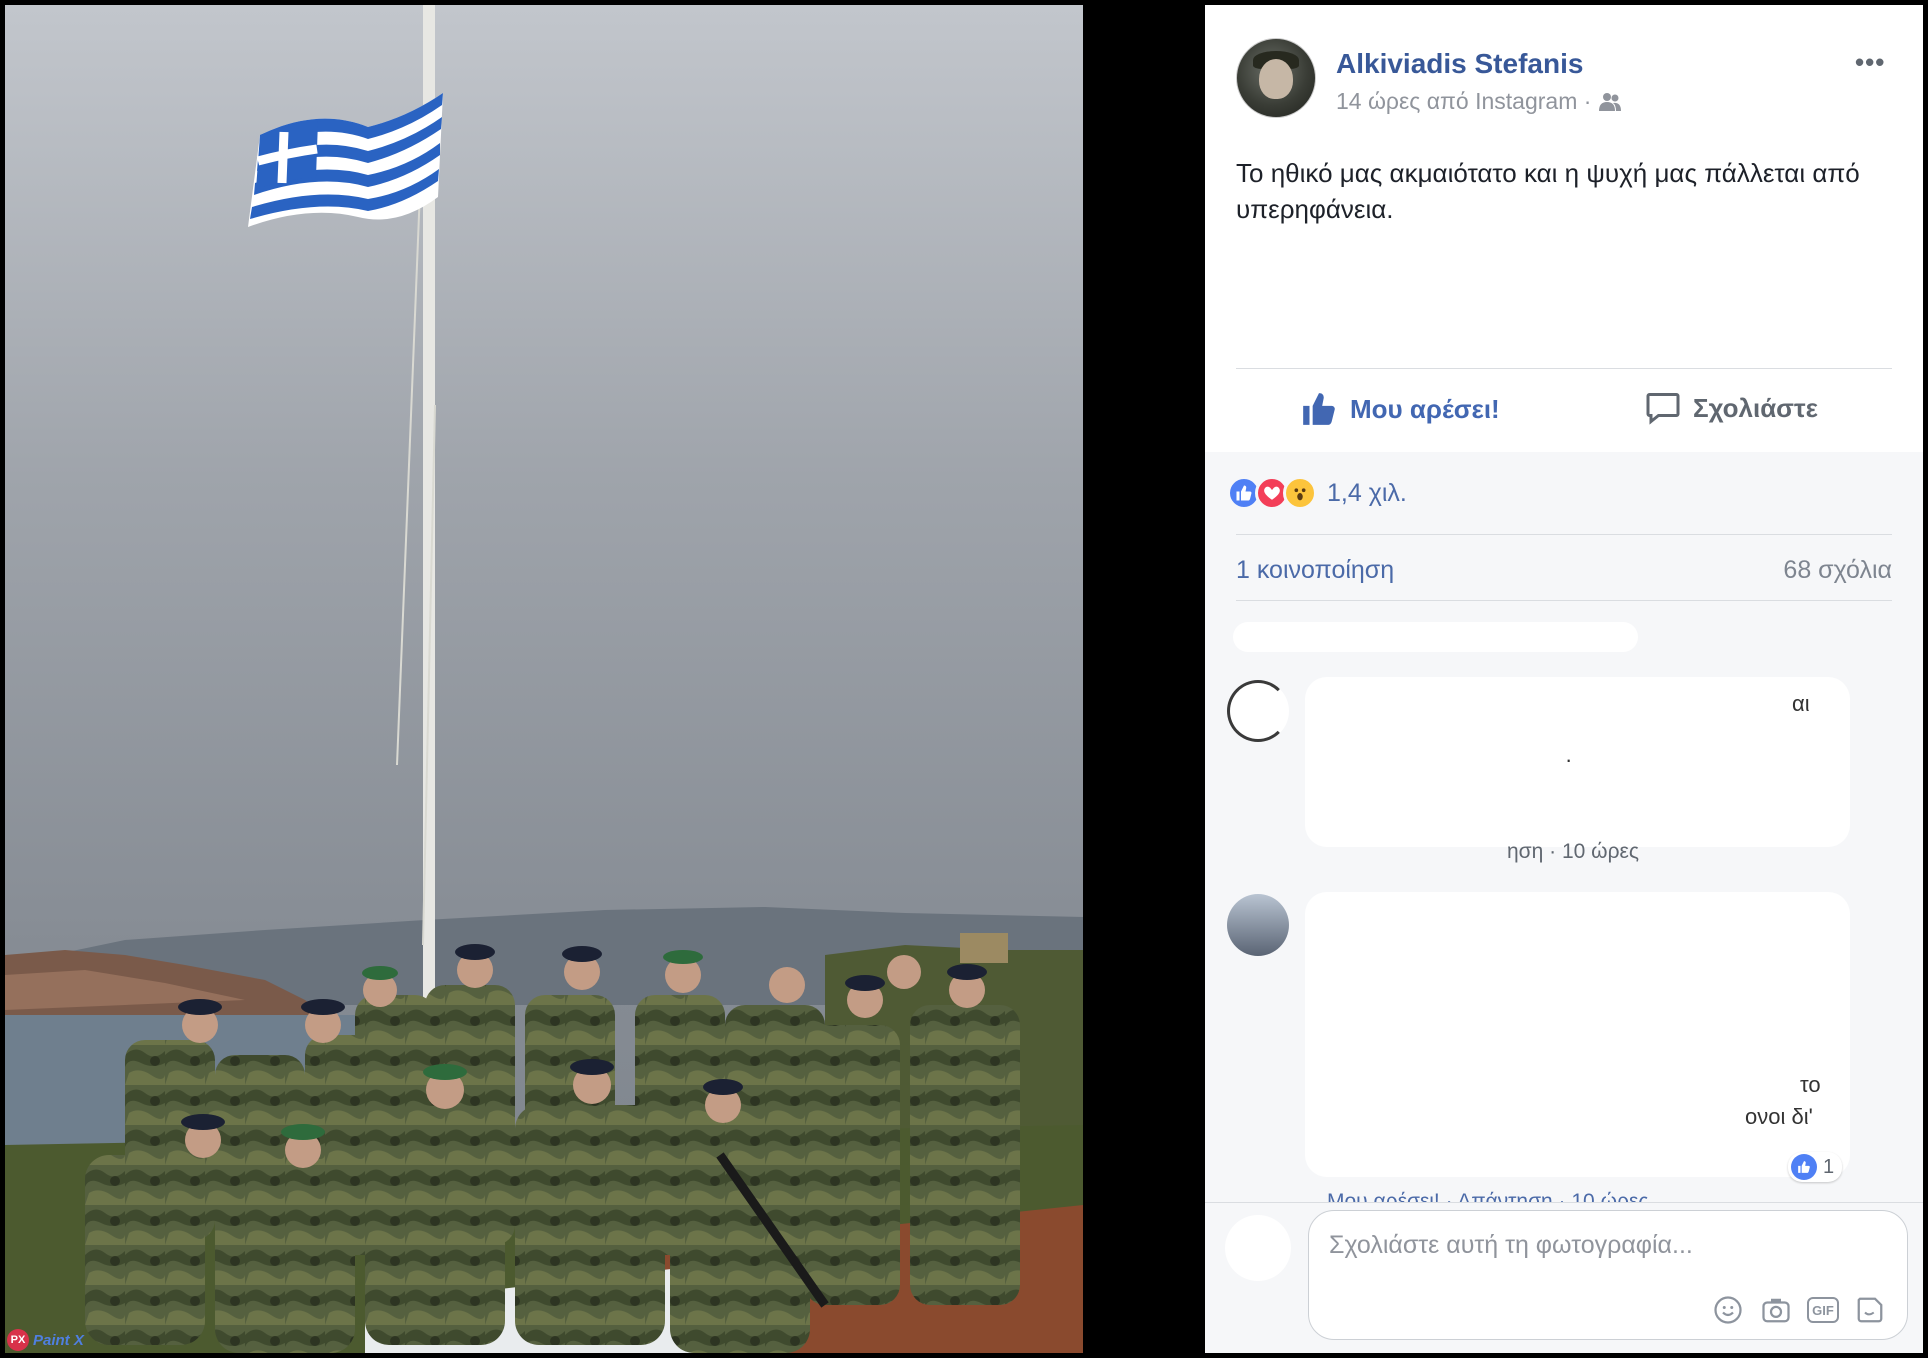  I want to click on gif-label: GIF, so click(1823, 1310).